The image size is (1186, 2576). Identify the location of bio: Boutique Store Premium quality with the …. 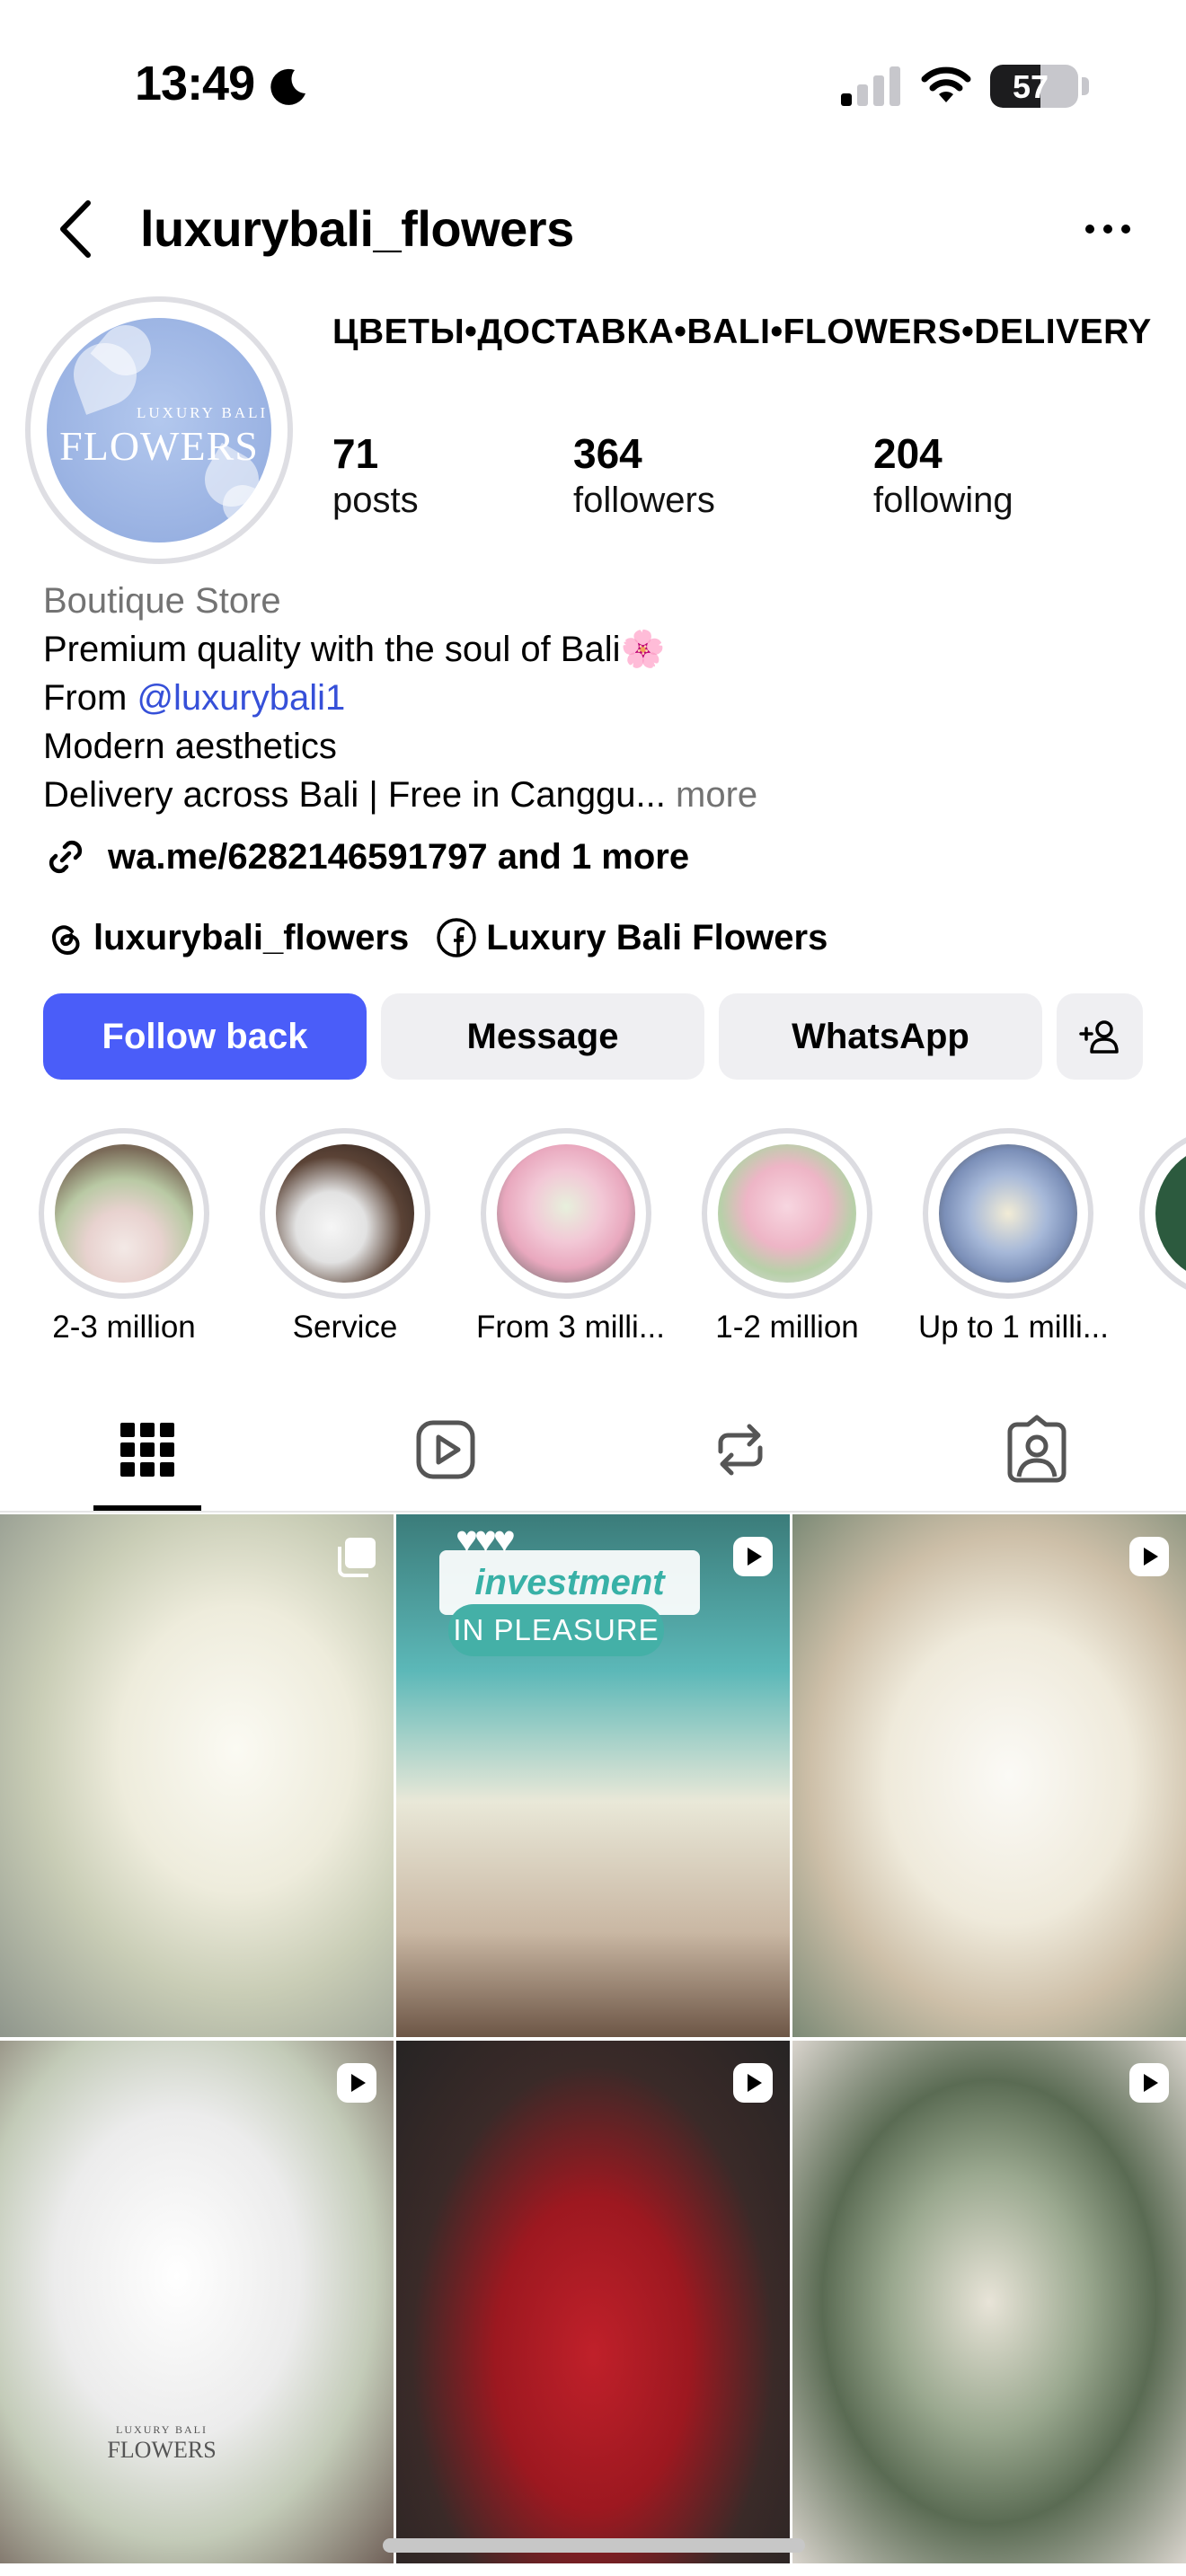
(600, 698).